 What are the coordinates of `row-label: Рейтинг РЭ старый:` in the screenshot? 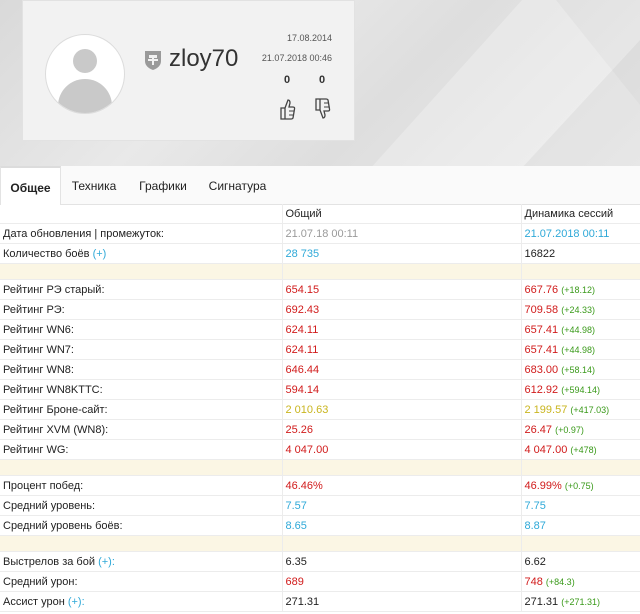 It's located at (141, 289).